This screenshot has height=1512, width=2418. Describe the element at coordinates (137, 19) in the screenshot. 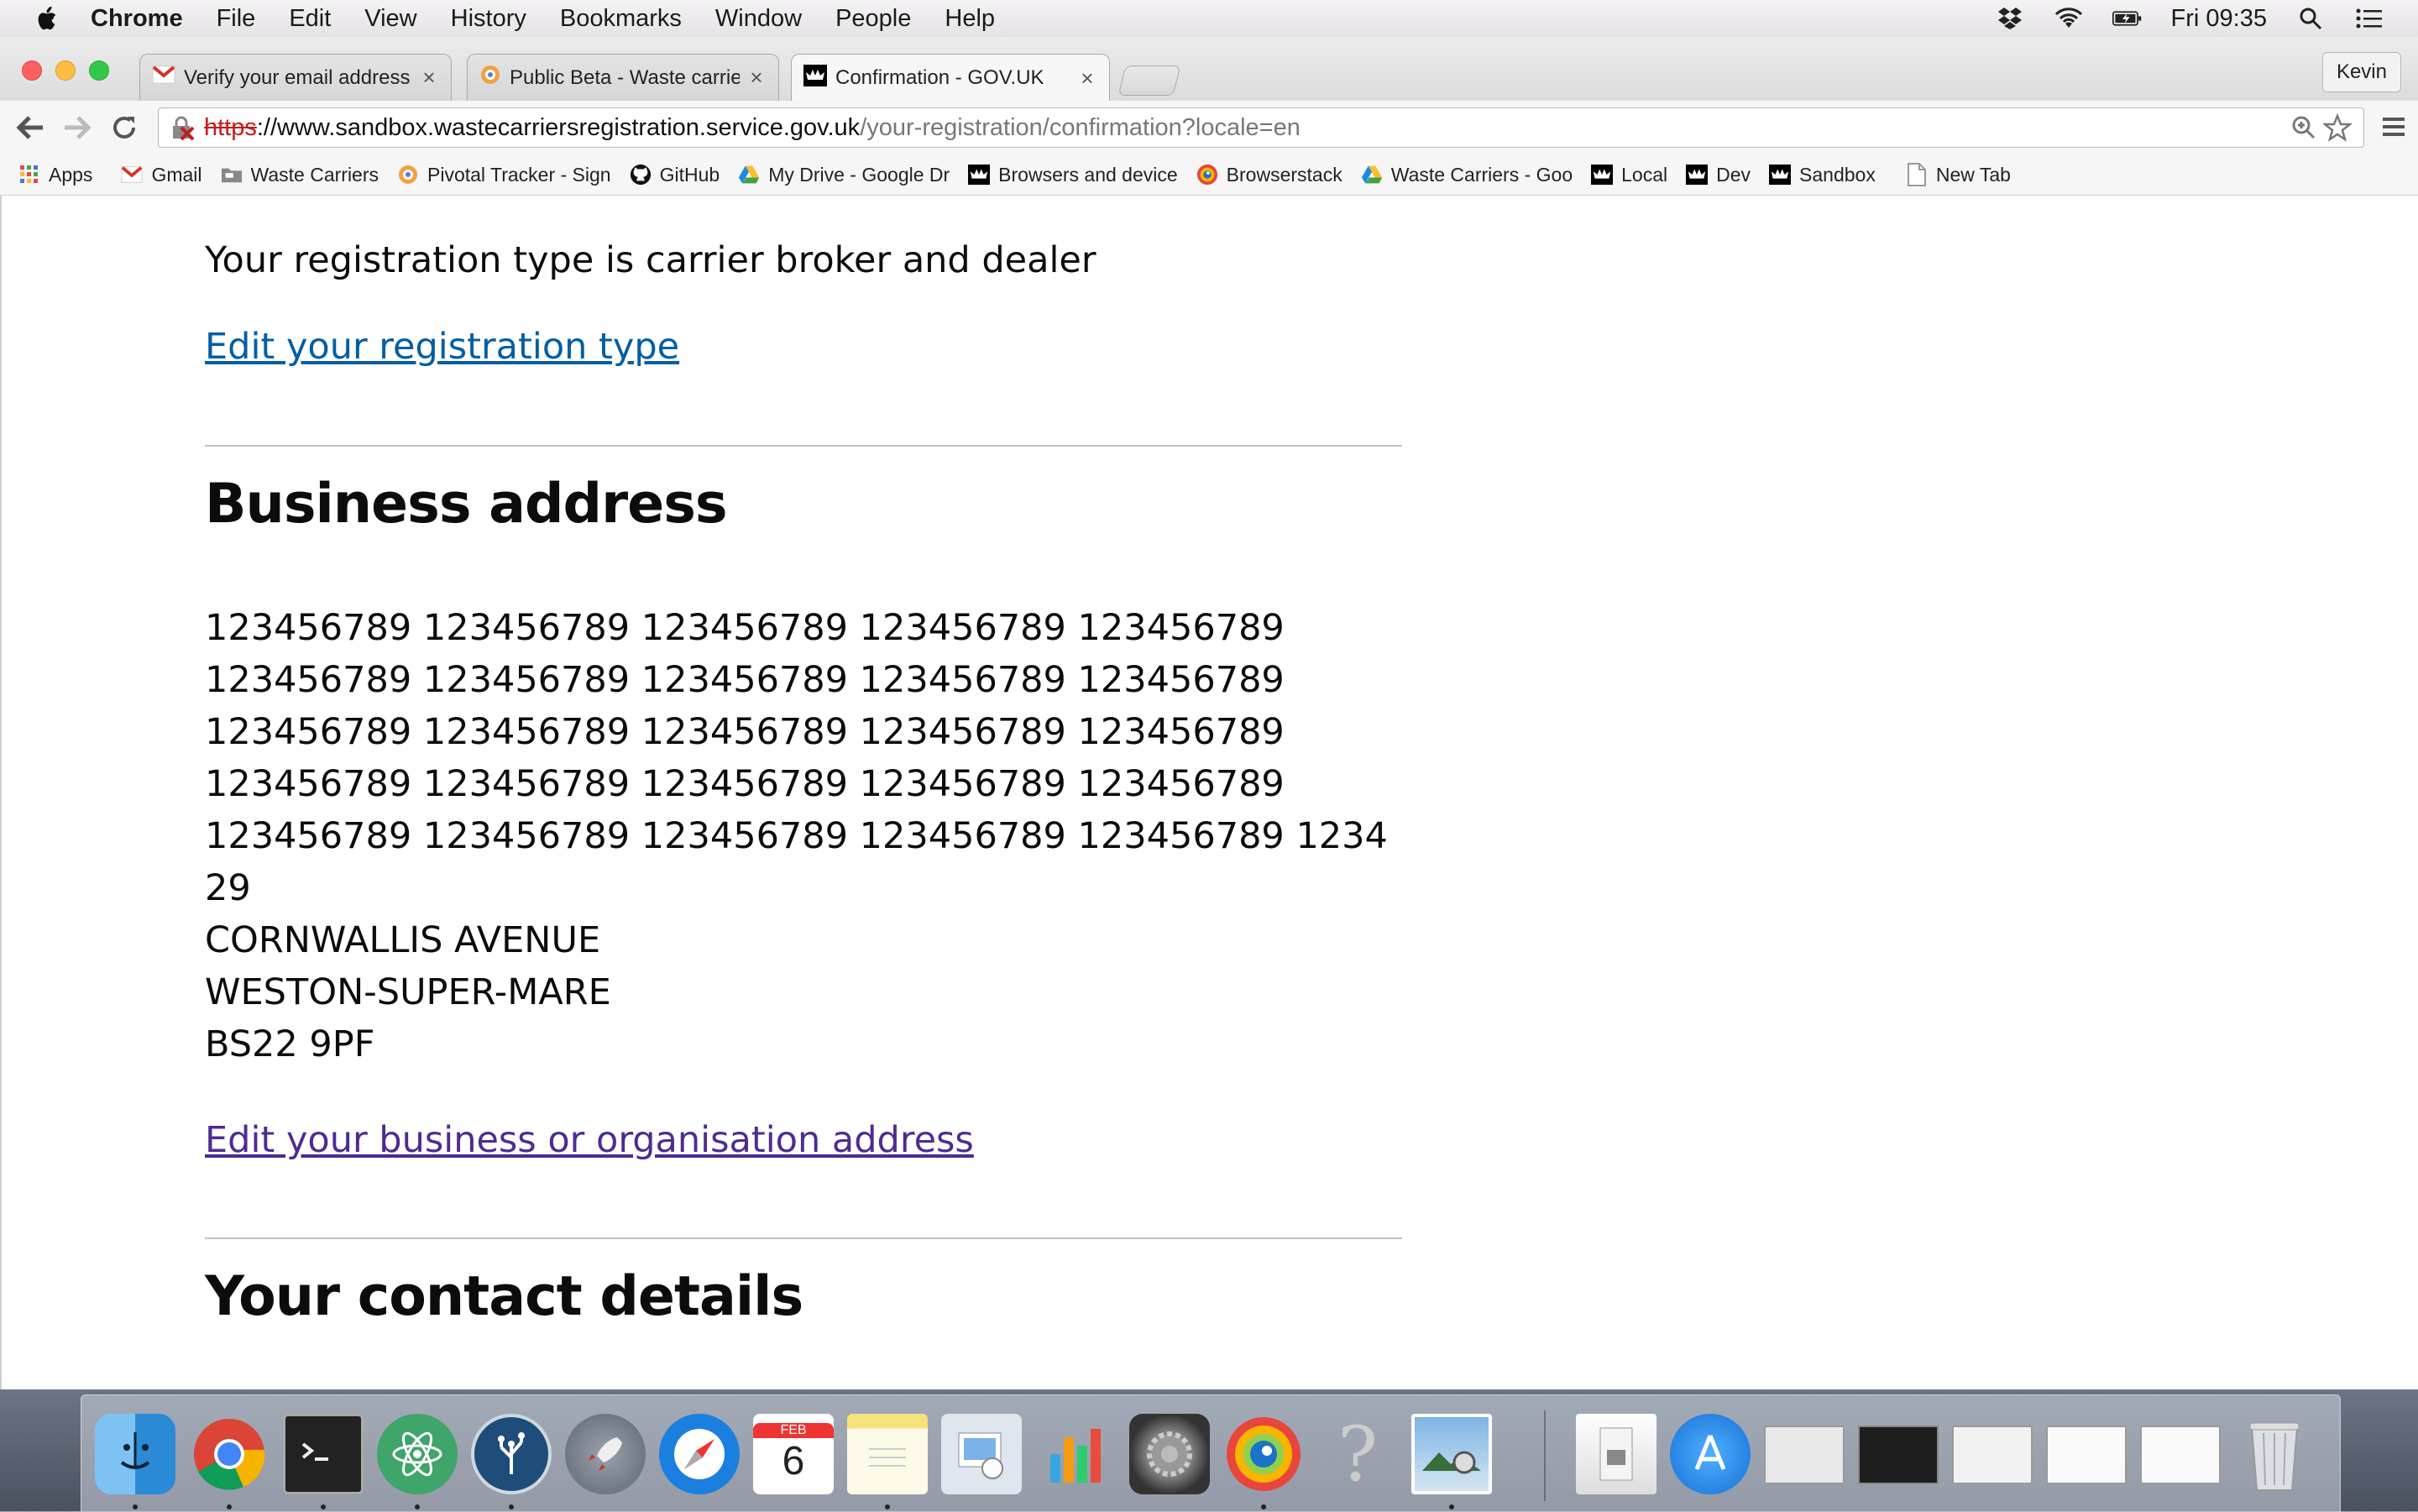

I see `menu-app-name: Chrome` at that location.